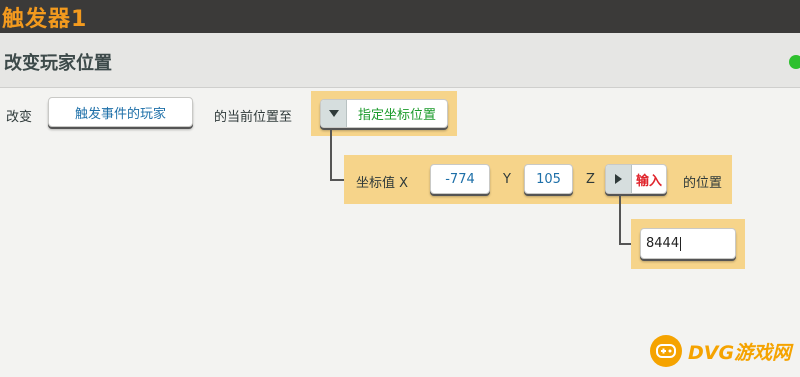 This screenshot has width=800, height=377. What do you see at coordinates (666, 351) in the screenshot?
I see `gamepad-icon` at bounding box center [666, 351].